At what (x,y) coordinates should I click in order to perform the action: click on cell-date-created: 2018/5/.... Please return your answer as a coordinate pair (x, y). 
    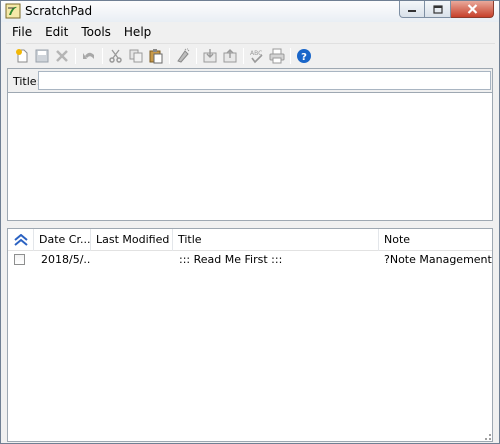
    Looking at the image, I should click on (66, 259).